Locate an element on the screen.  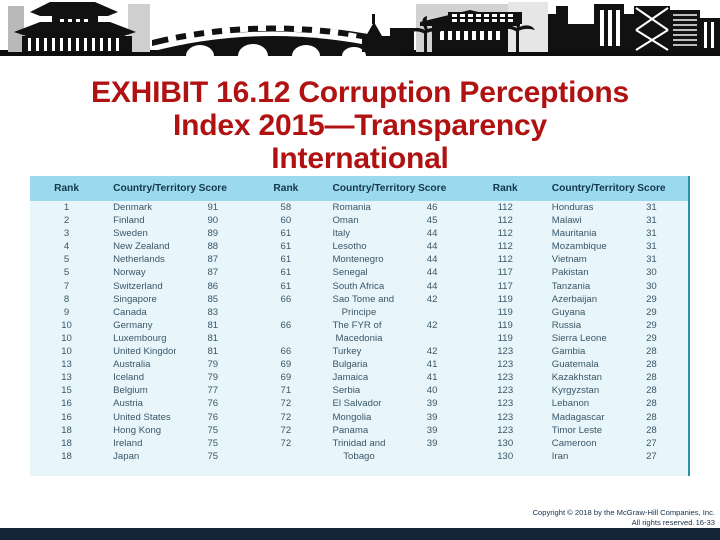
table-row: 4 New Zealand 88 61 Lesotho 44 112 Mozambique 31 is located at coordinates (359, 247).